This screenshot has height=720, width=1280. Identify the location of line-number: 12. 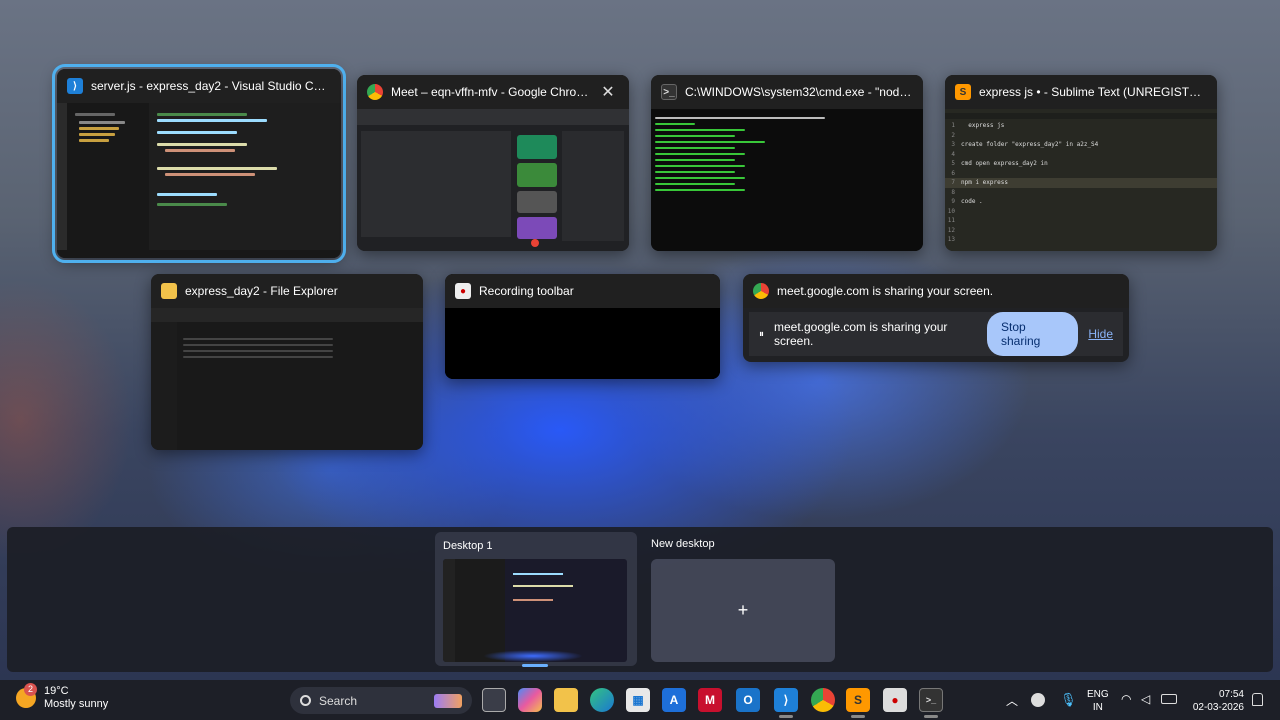
(951, 230).